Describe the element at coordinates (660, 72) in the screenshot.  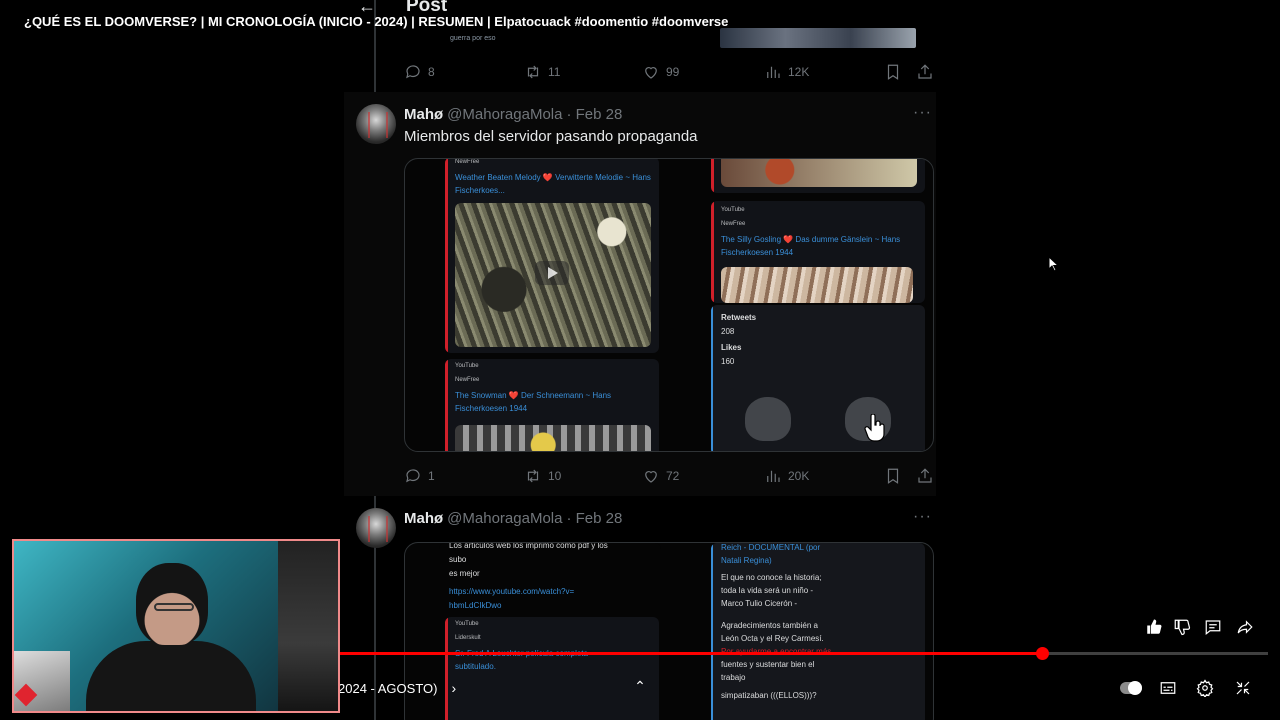
I see `like-tweet-button: 99` at that location.